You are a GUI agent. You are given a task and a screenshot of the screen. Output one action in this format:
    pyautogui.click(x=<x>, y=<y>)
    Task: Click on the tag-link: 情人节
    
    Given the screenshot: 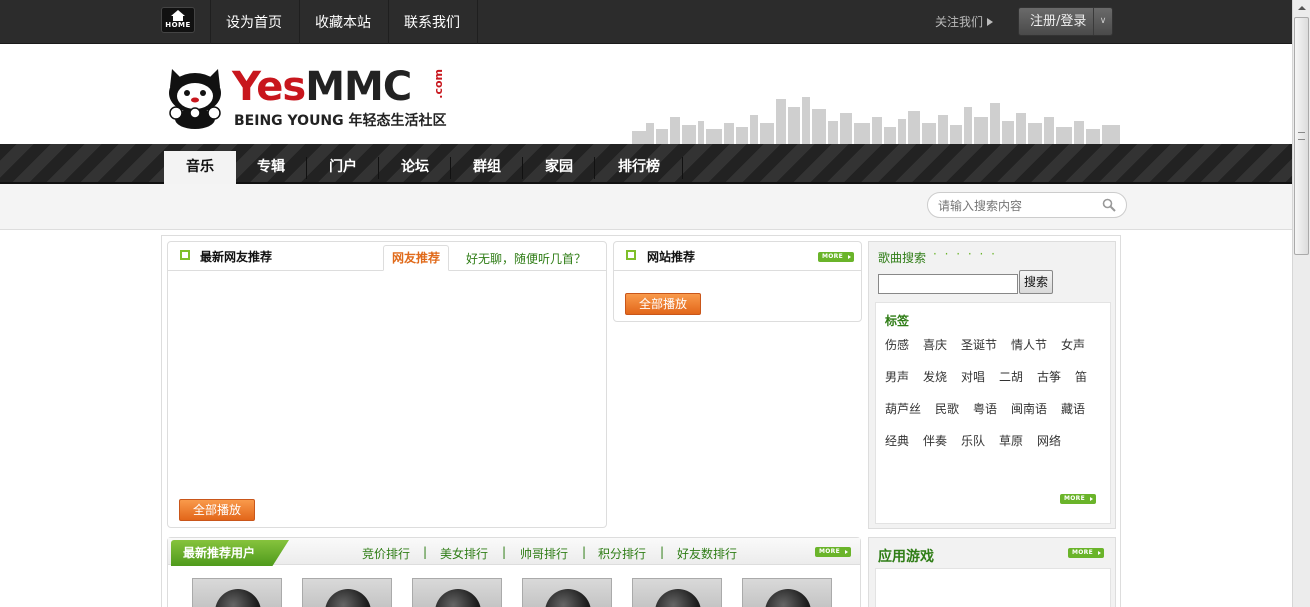 What is the action you would take?
    pyautogui.click(x=1029, y=344)
    